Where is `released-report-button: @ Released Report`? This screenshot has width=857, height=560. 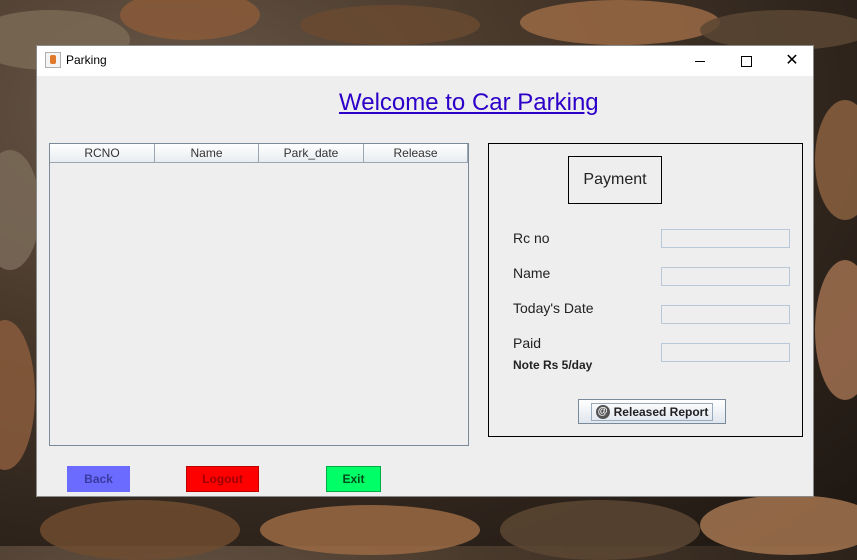
released-report-button: @ Released Report is located at coordinates (652, 411).